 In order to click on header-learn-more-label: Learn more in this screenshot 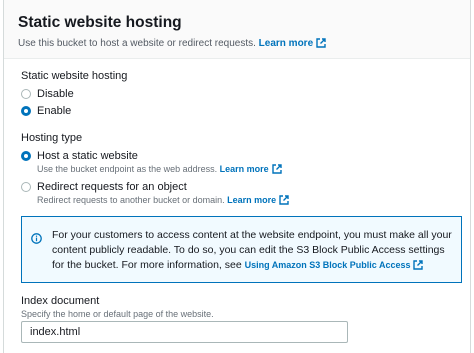, I will do `click(286, 43)`.